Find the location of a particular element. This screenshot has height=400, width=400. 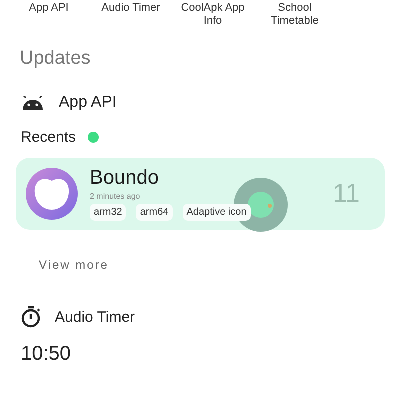

audio-timer-title: Audio Timer is located at coordinates (95, 317).